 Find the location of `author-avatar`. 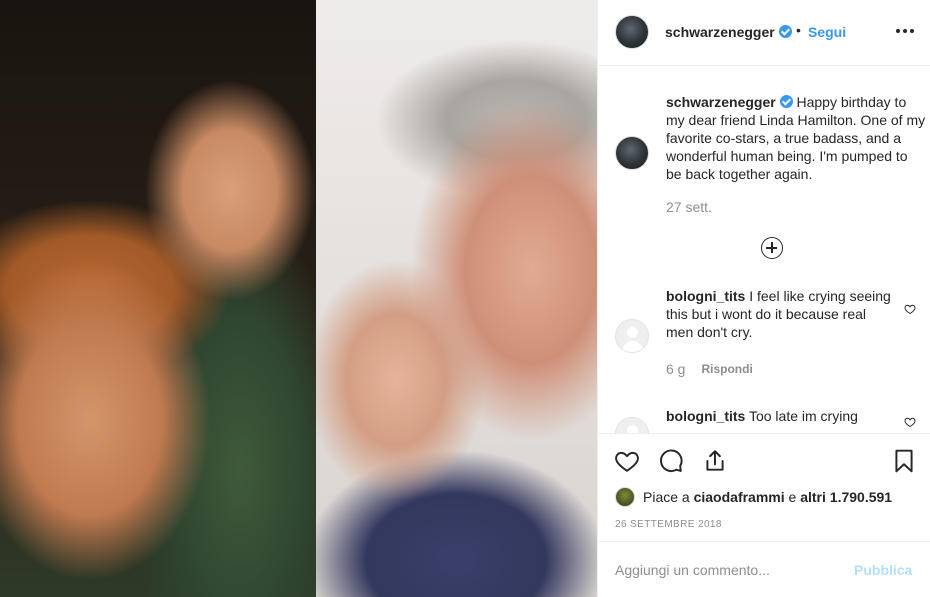

author-avatar is located at coordinates (632, 32).